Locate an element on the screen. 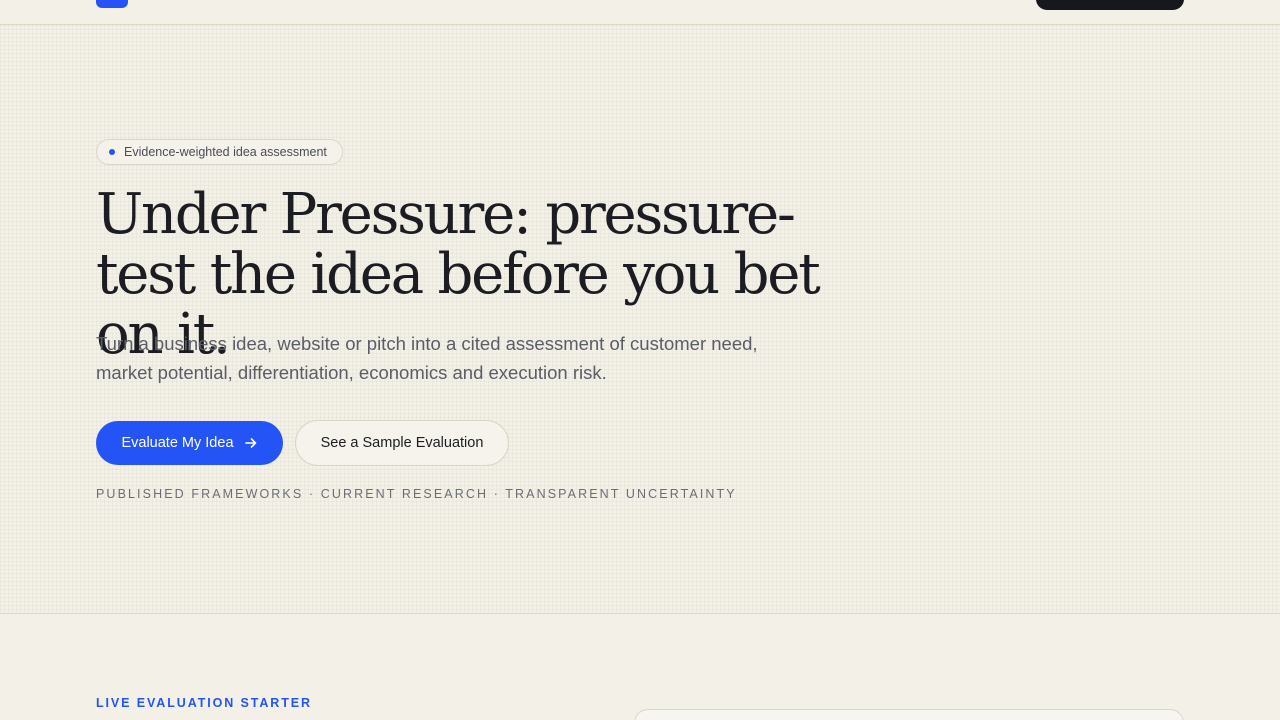 The image size is (1280, 720). top-navigation is located at coordinates (640, 12).